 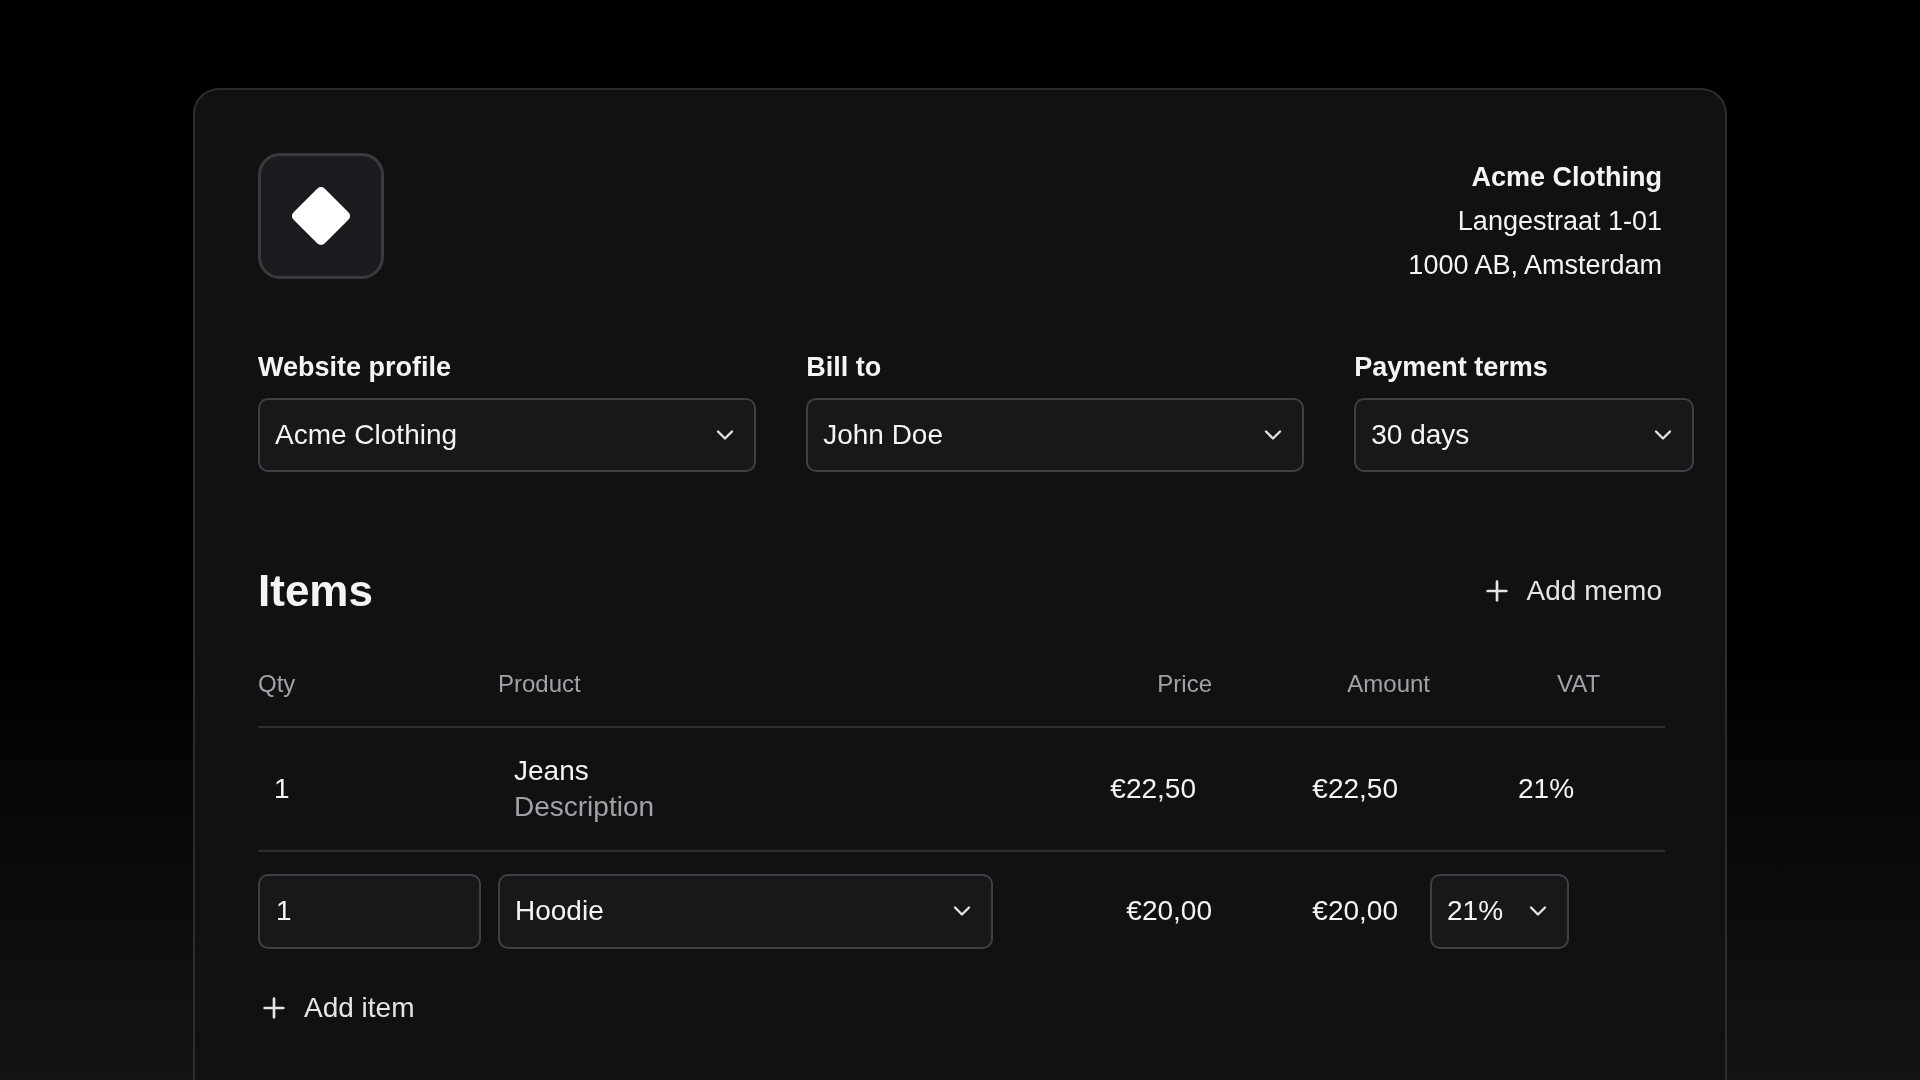 What do you see at coordinates (1524, 434) in the screenshot?
I see `select-field: 30 days` at bounding box center [1524, 434].